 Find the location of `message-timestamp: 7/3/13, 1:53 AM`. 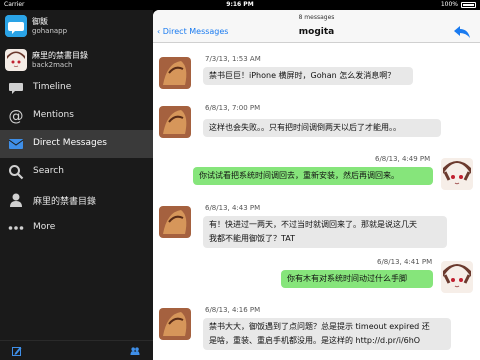

message-timestamp: 7/3/13, 1:53 AM is located at coordinates (233, 59).